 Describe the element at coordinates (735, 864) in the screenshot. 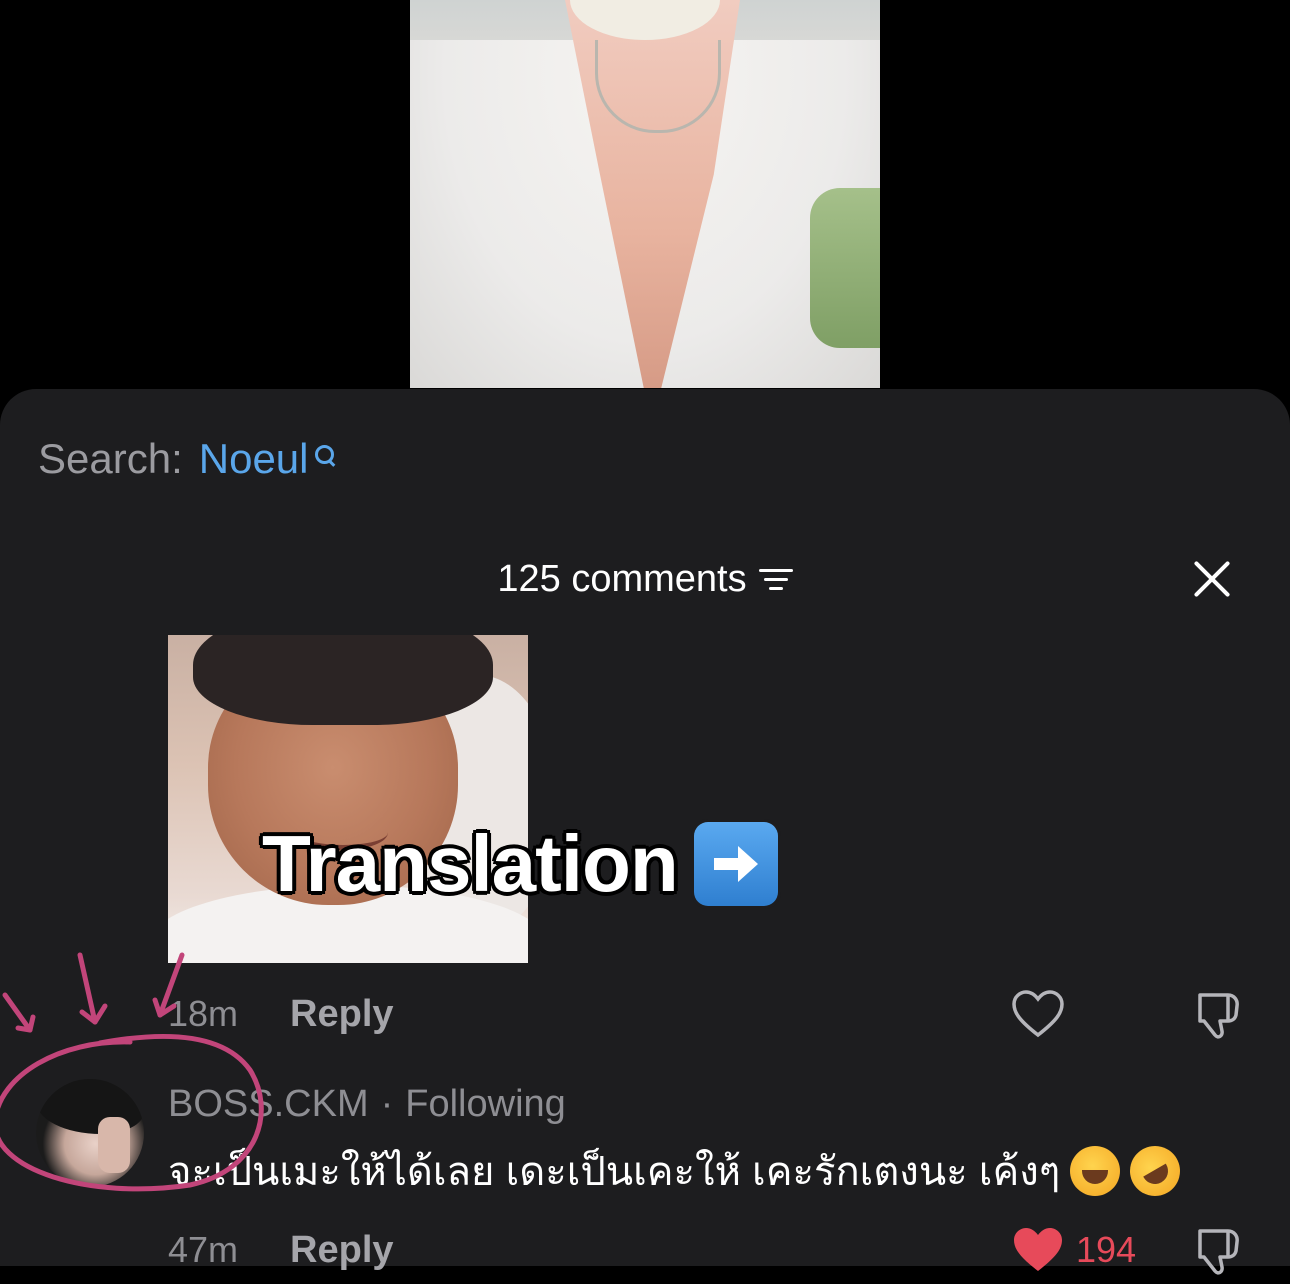

I see `arrow-right-icon` at that location.